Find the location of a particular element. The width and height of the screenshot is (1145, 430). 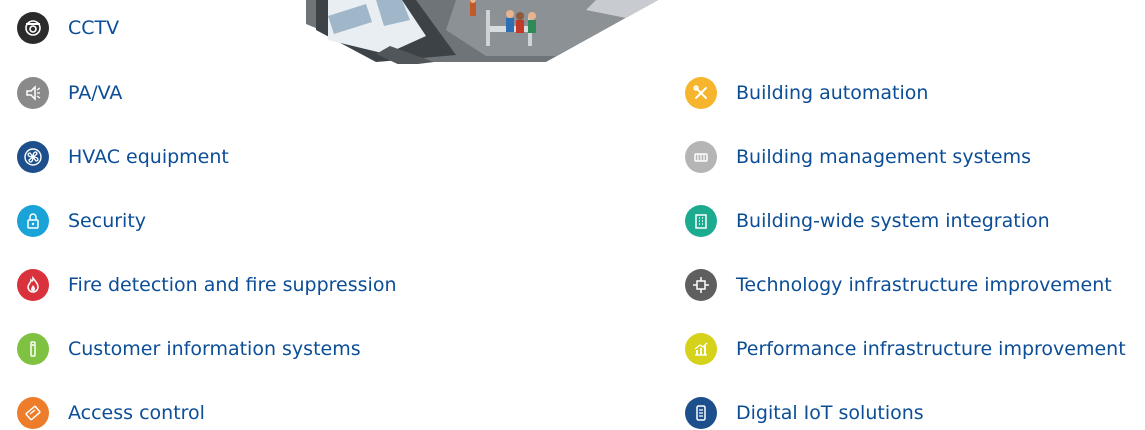

list-item-technology-infrastructure: Technology infrastructure improvement is located at coordinates (898, 285).